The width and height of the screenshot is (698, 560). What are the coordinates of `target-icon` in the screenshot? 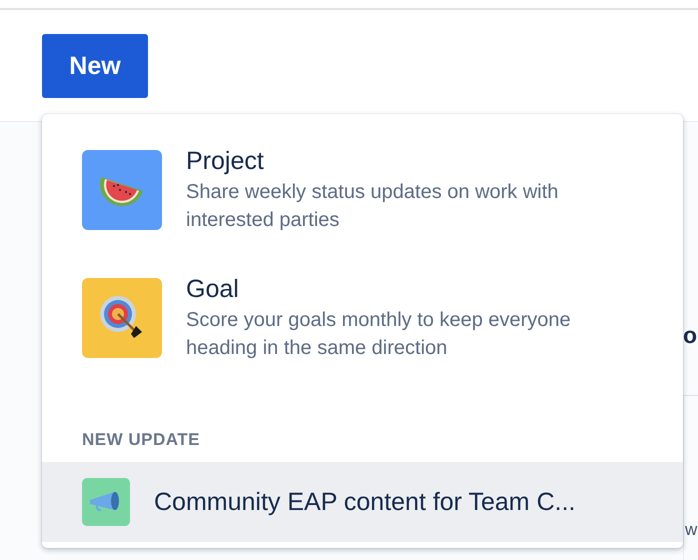 It's located at (122, 318).